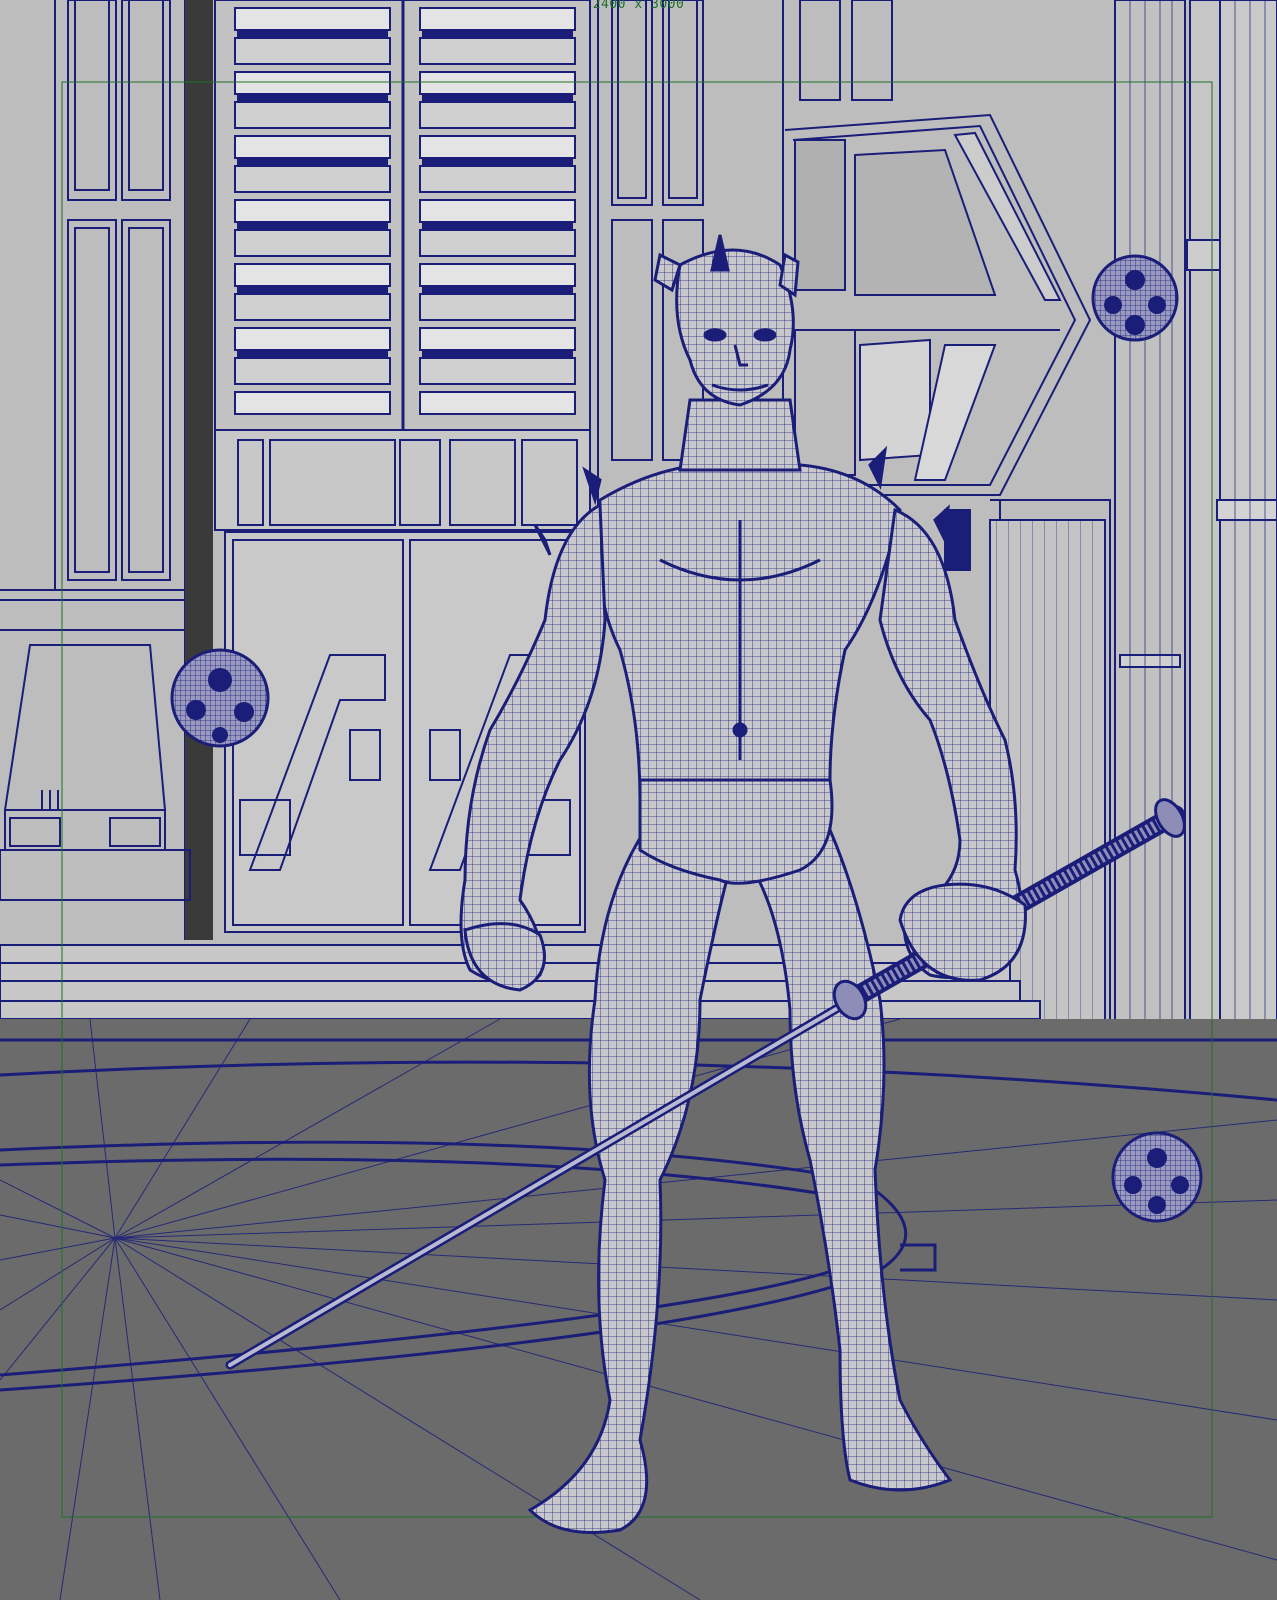  I want to click on neck, so click(740, 435).